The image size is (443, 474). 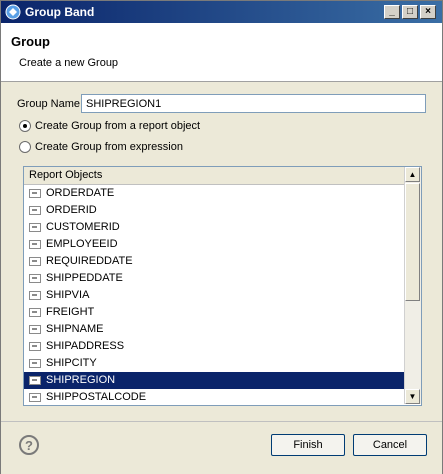 I want to click on help-icon: ?, so click(x=29, y=445).